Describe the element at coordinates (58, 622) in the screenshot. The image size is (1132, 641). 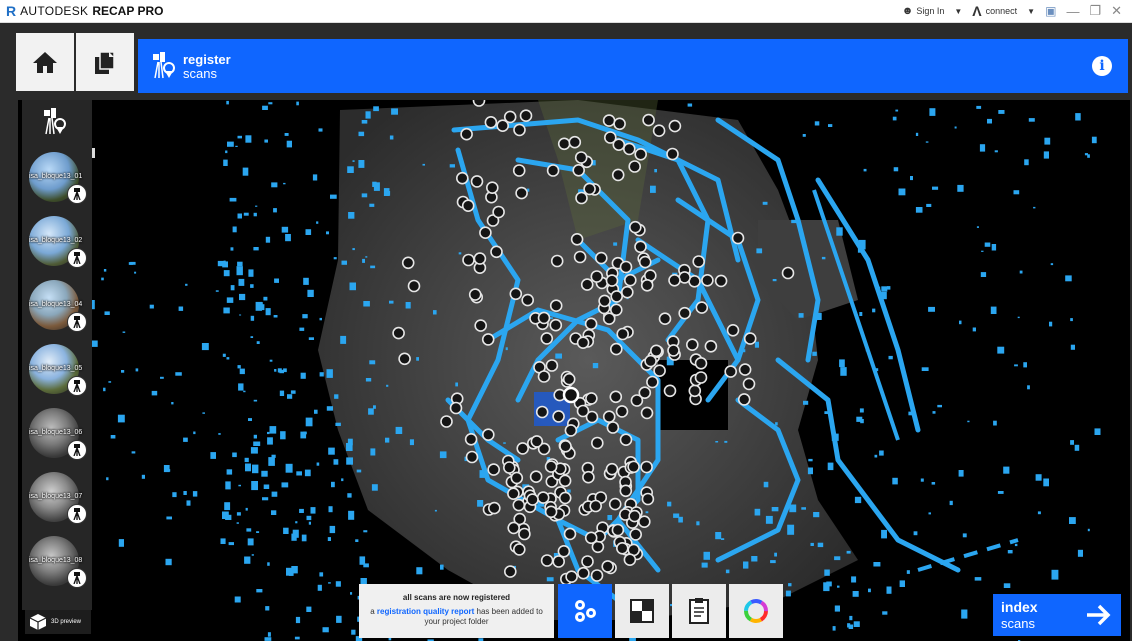
I see `3d-preview-button: 3D preview` at that location.